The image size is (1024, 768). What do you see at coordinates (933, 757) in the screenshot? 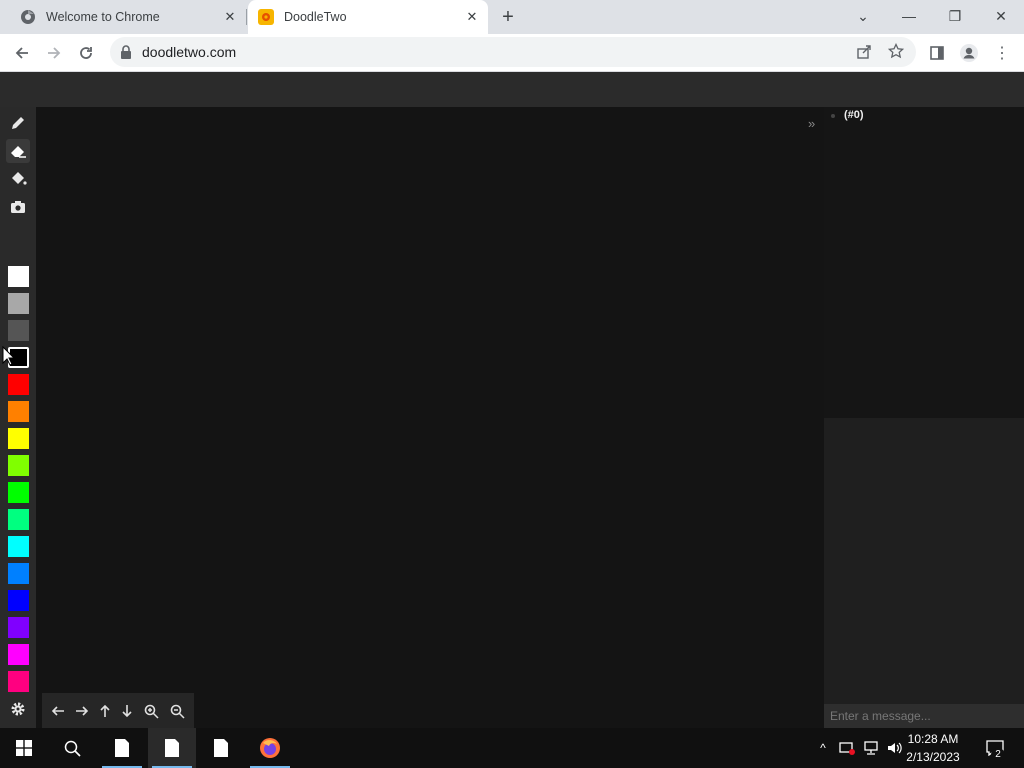
I see `clock-date: 2/13/2023` at bounding box center [933, 757].